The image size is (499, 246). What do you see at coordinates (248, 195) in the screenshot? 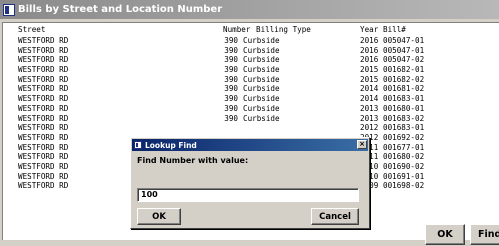
I see `find-value-input: 100` at bounding box center [248, 195].